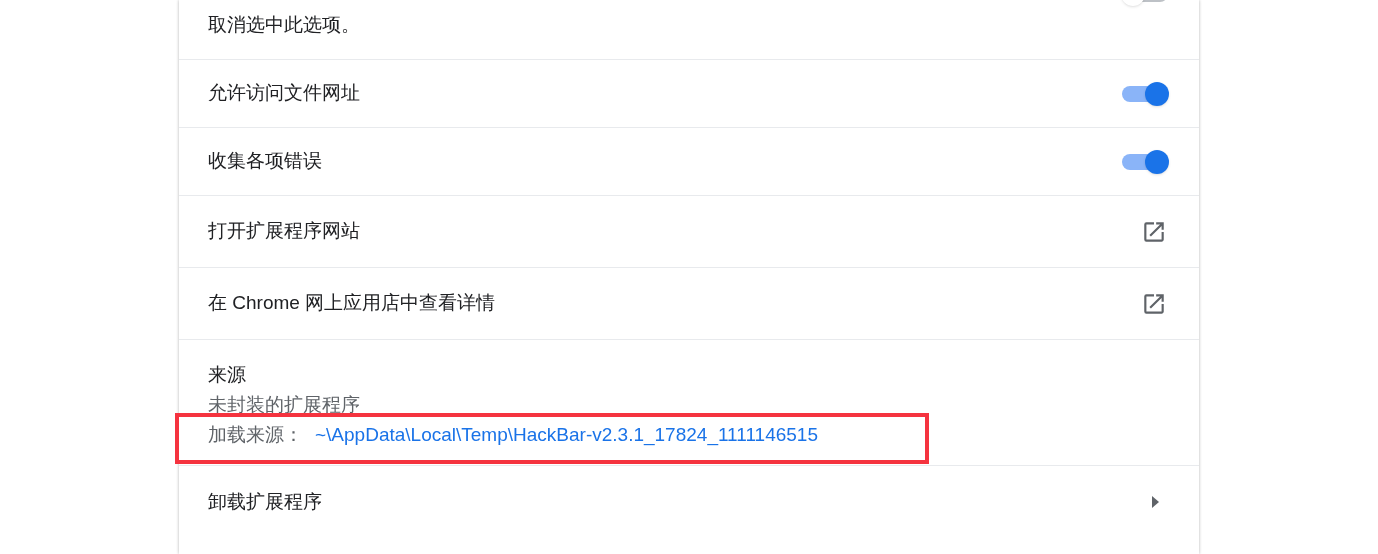 This screenshot has width=1378, height=554. I want to click on link-row: 打开扩展程序网站, so click(689, 232).